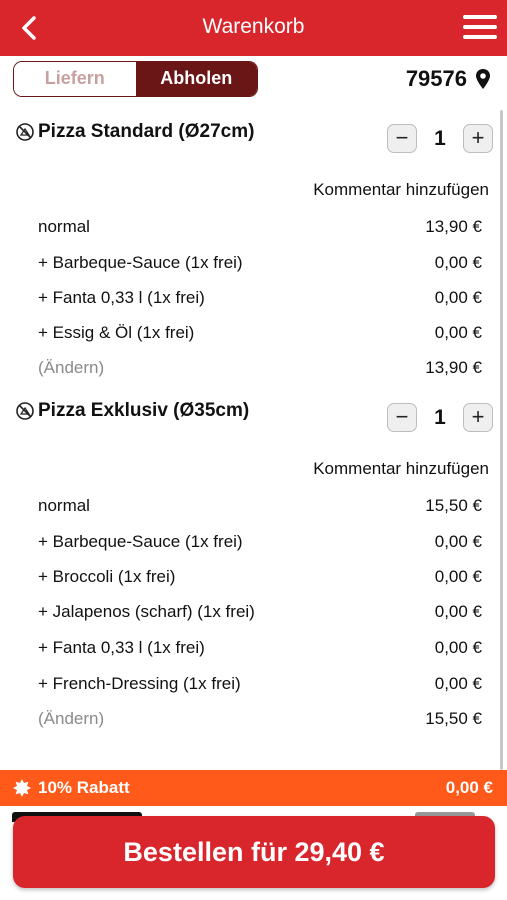 The height and width of the screenshot is (900, 507). I want to click on item-name: Pizza Standard (Ø27cm), so click(146, 131).